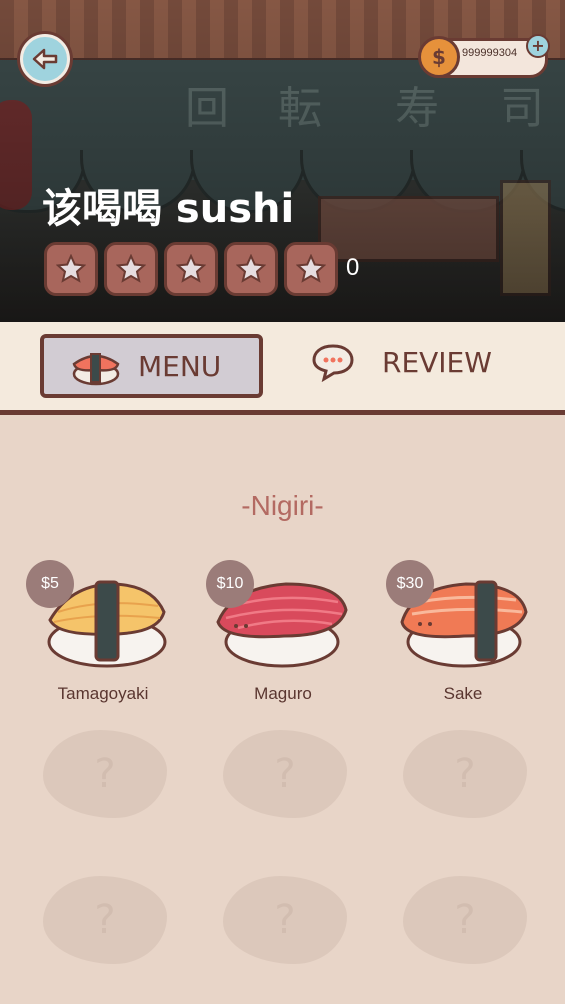 The width and height of the screenshot is (565, 1004). What do you see at coordinates (538, 46) in the screenshot?
I see `add-coins-button: +` at bounding box center [538, 46].